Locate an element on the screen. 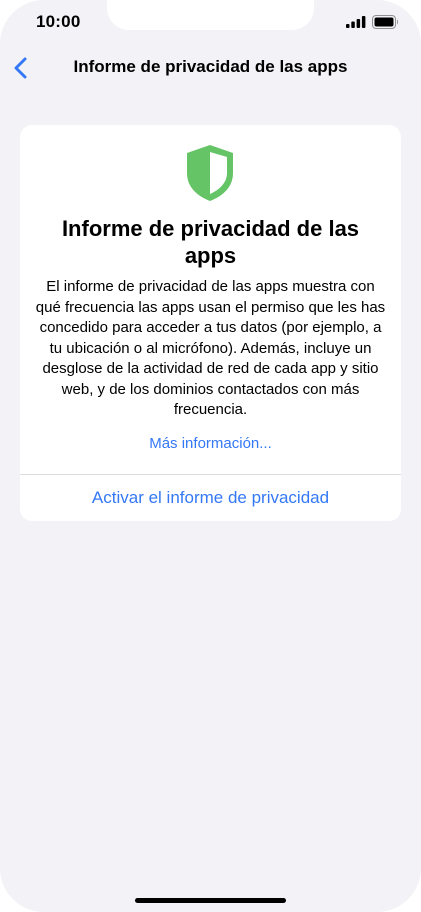 This screenshot has width=421, height=912. chevron-left-icon is located at coordinates (20, 68).